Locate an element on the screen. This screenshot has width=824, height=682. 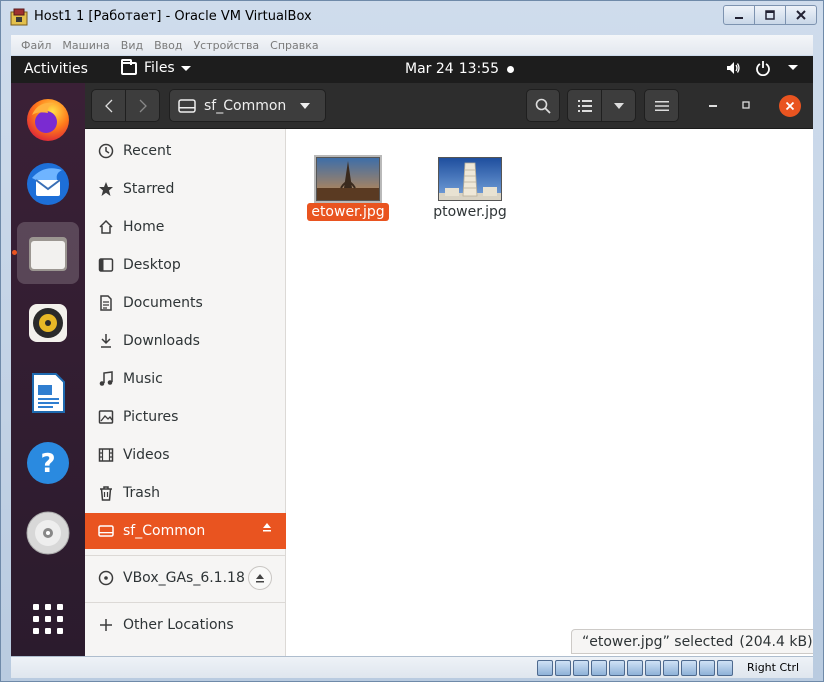
vt-x-icon is located at coordinates (689, 668).